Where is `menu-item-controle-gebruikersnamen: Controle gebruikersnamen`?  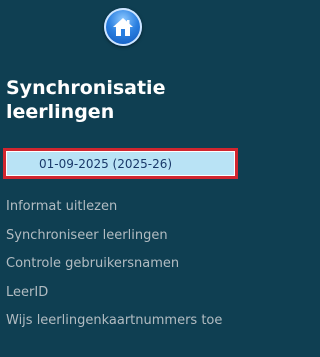 menu-item-controle-gebruikersnamen: Controle gebruikersnamen is located at coordinates (126, 264).